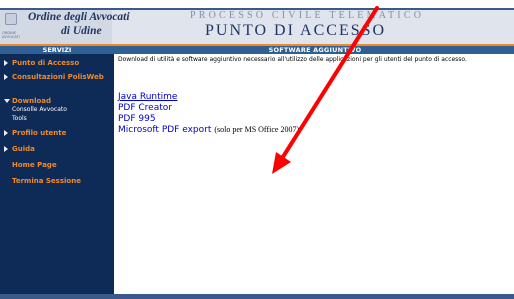  Describe the element at coordinates (164, 130) in the screenshot. I see `download-link-microsoft-pdf-export: Microsoft PDF export` at that location.